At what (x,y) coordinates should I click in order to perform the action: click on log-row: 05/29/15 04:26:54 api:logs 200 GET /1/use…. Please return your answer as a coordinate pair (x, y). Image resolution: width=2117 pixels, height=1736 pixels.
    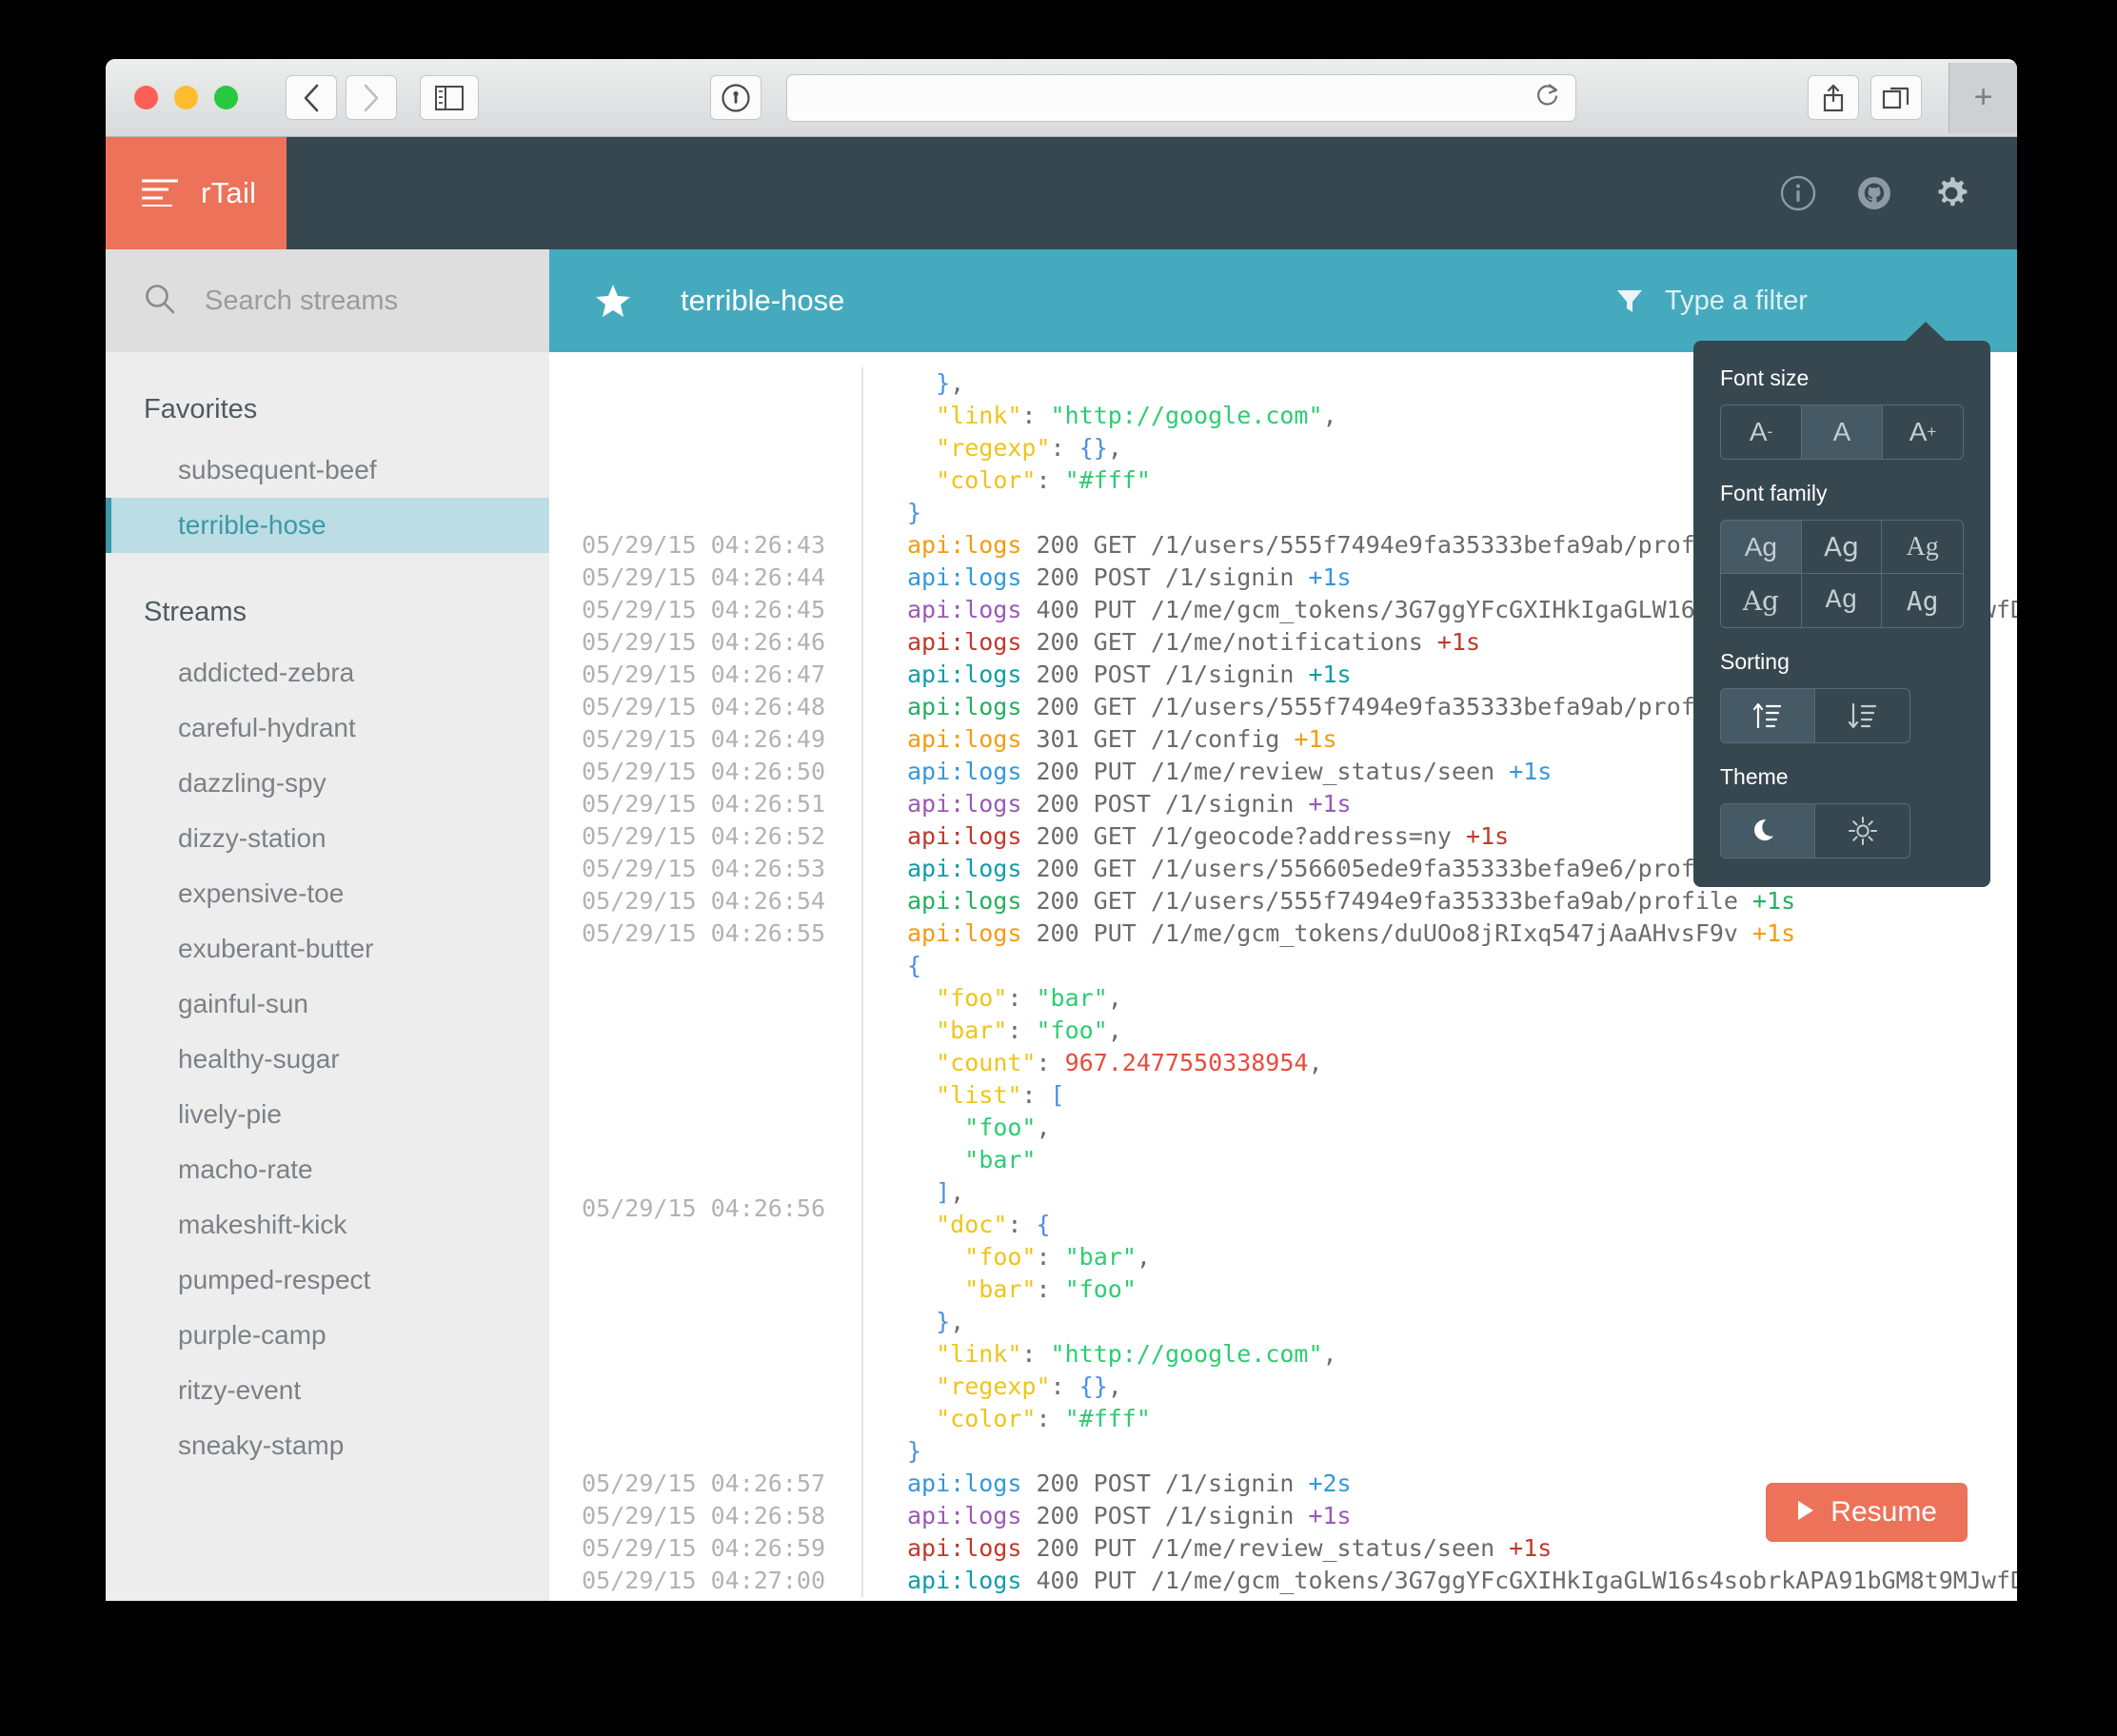
    Looking at the image, I should click on (1283, 901).